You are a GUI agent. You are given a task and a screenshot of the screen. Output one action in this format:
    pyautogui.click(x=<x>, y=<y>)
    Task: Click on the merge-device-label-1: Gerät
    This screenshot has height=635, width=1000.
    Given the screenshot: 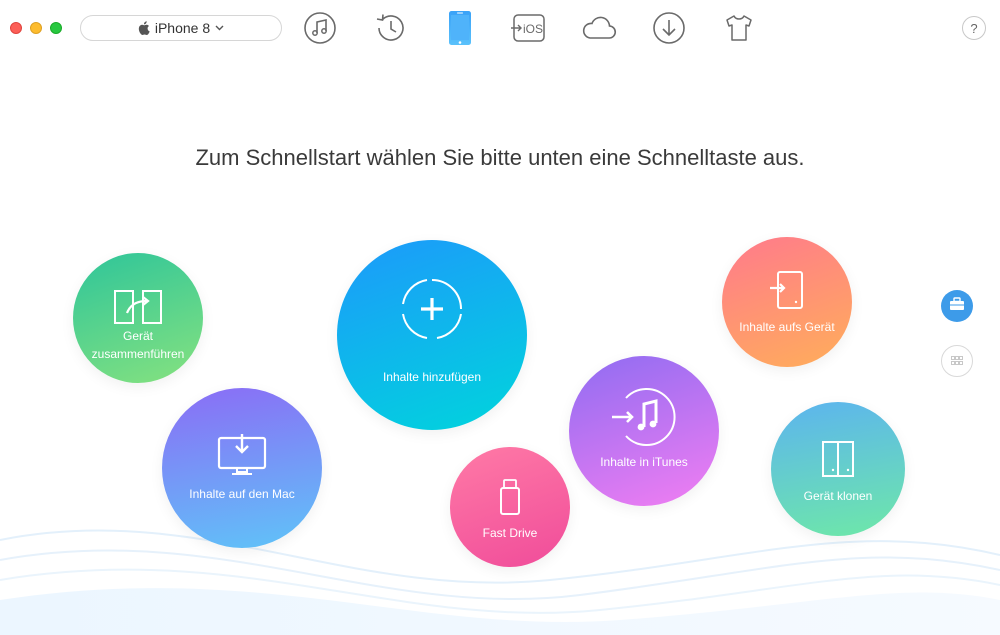 What is the action you would take?
    pyautogui.click(x=137, y=336)
    